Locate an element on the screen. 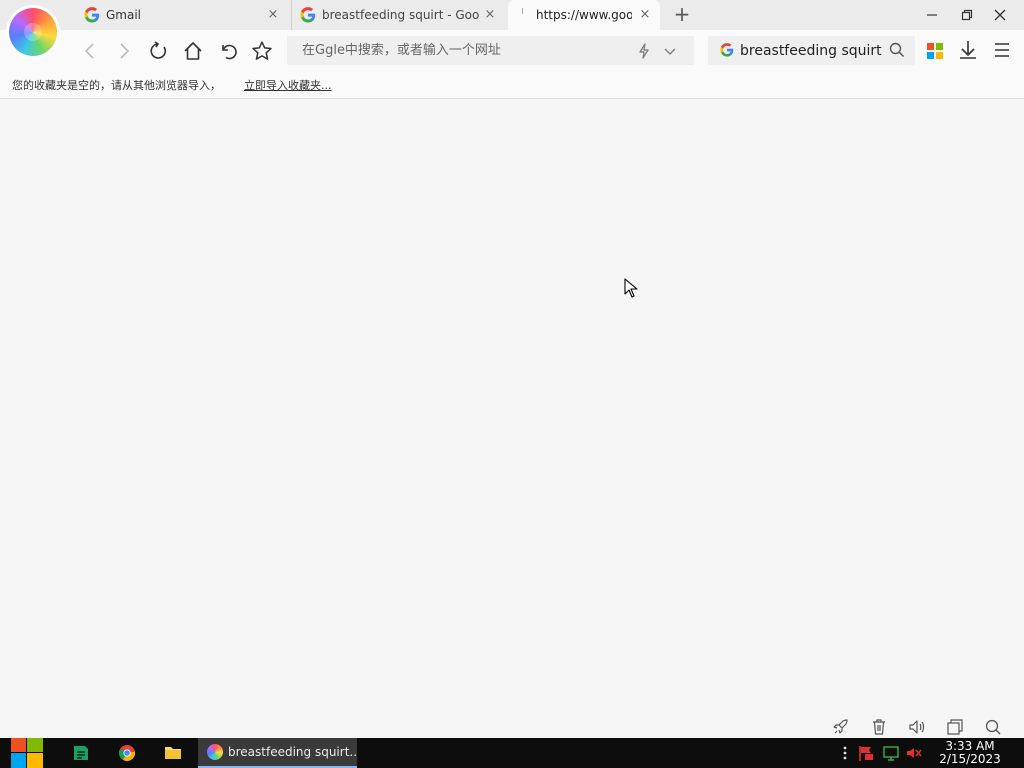 Image resolution: width=1024 pixels, height=768 pixels. address-input is located at coordinates (457, 50).